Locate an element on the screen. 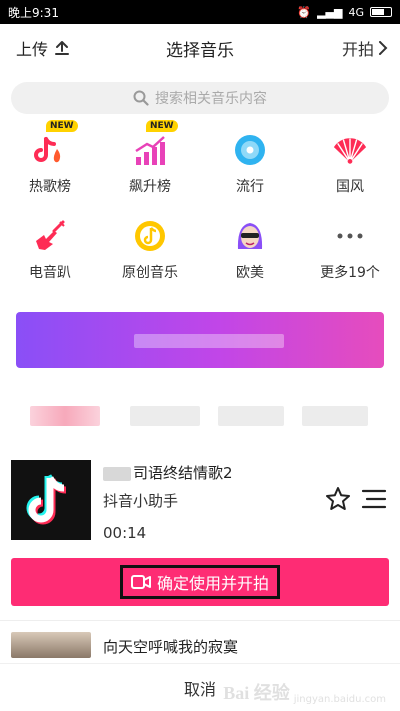  category-more: 更多19个 is located at coordinates (350, 250).